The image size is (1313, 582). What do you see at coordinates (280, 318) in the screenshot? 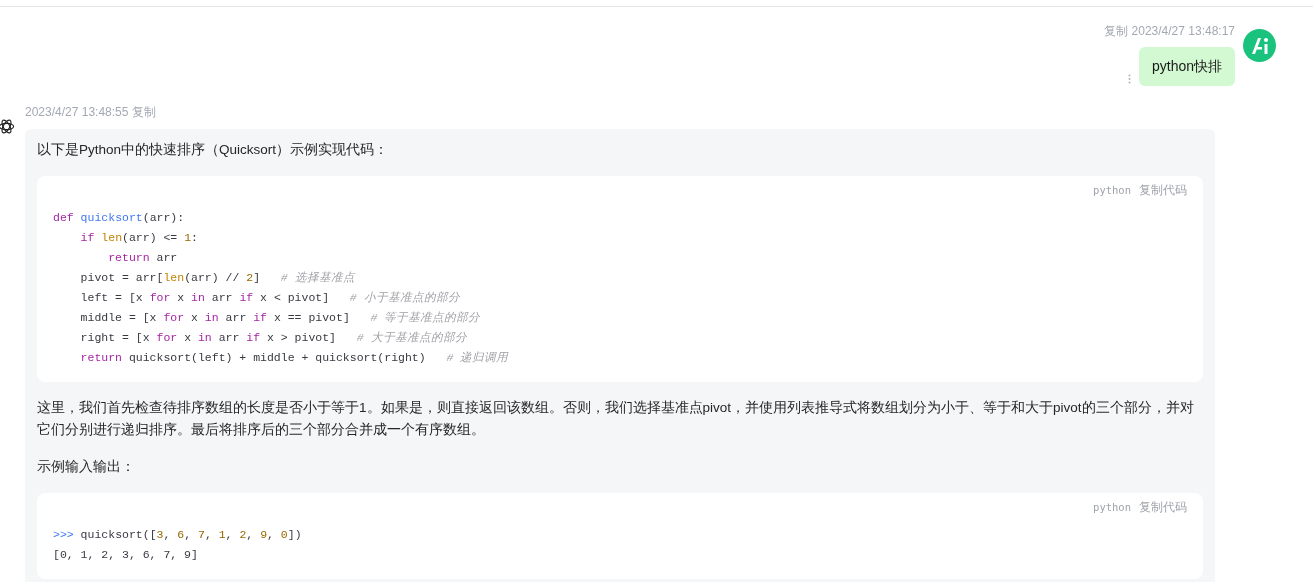
I see `code-line: middle = [x for x in arr if x == pivot] # 等于基准点的部分` at bounding box center [280, 318].